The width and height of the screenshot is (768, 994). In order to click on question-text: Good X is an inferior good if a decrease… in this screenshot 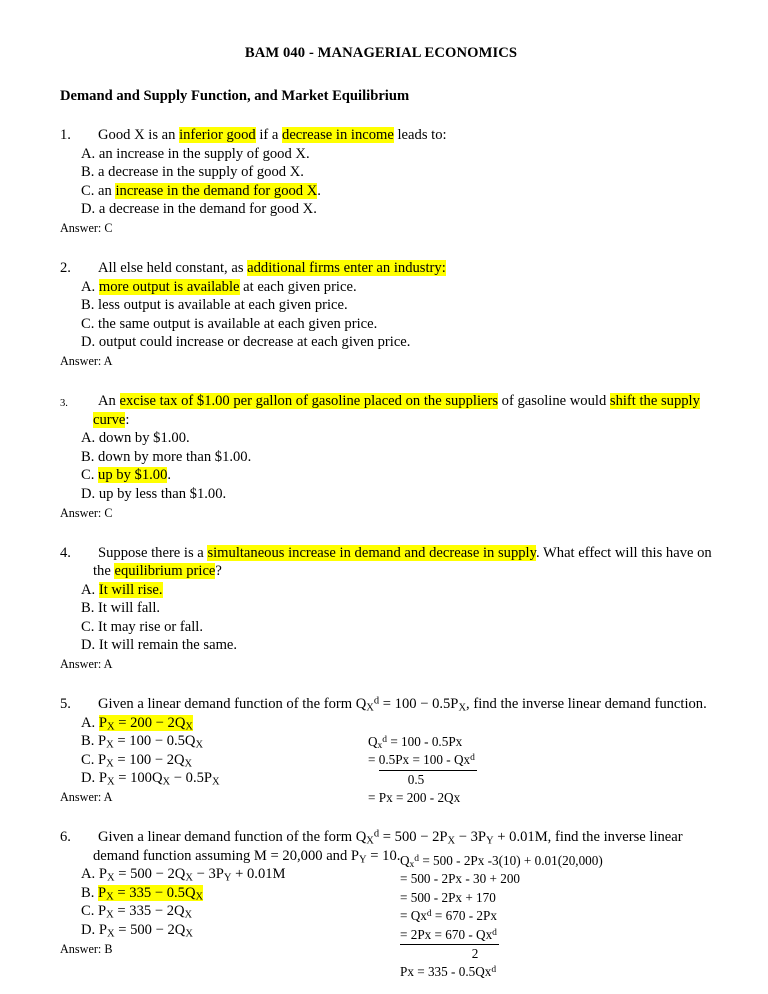, I will do `click(272, 135)`.